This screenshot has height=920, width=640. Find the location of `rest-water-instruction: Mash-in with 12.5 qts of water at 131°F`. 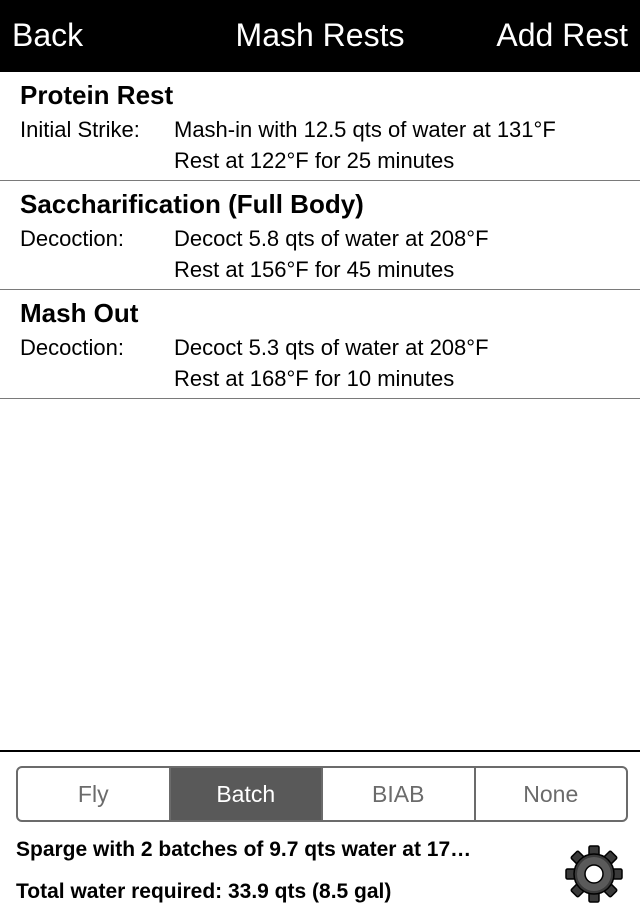

rest-water-instruction: Mash-in with 12.5 qts of water at 131°F is located at coordinates (365, 129).